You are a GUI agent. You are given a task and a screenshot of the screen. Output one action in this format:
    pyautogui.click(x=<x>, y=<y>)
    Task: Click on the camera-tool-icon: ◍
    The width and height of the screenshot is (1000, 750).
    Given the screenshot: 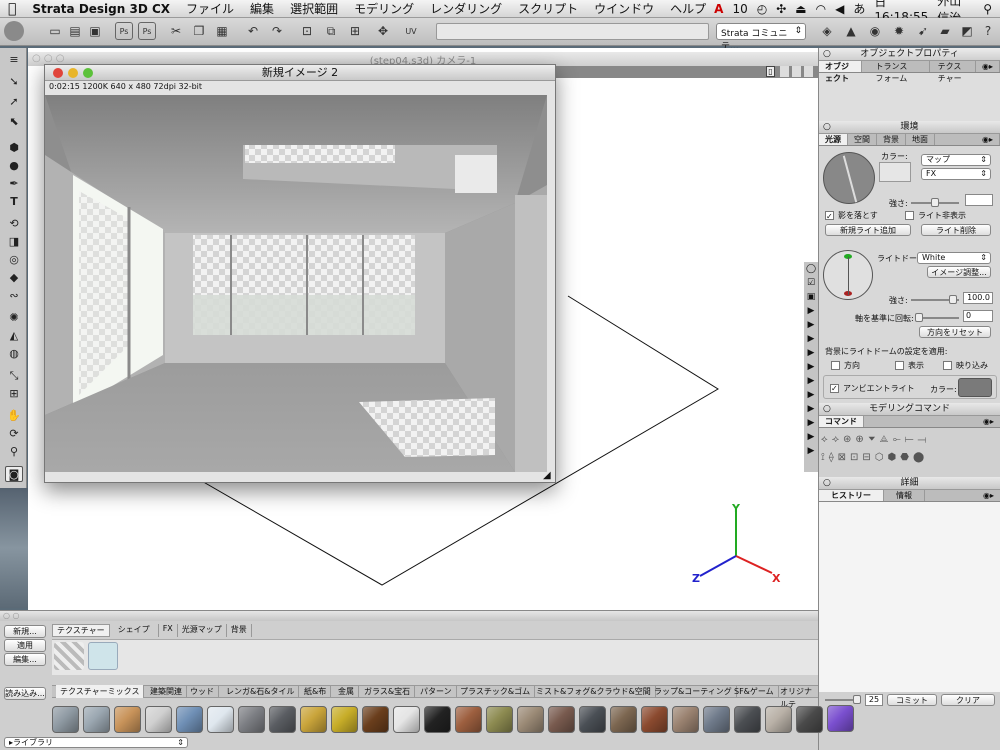 What is the action you would take?
    pyautogui.click(x=14, y=354)
    